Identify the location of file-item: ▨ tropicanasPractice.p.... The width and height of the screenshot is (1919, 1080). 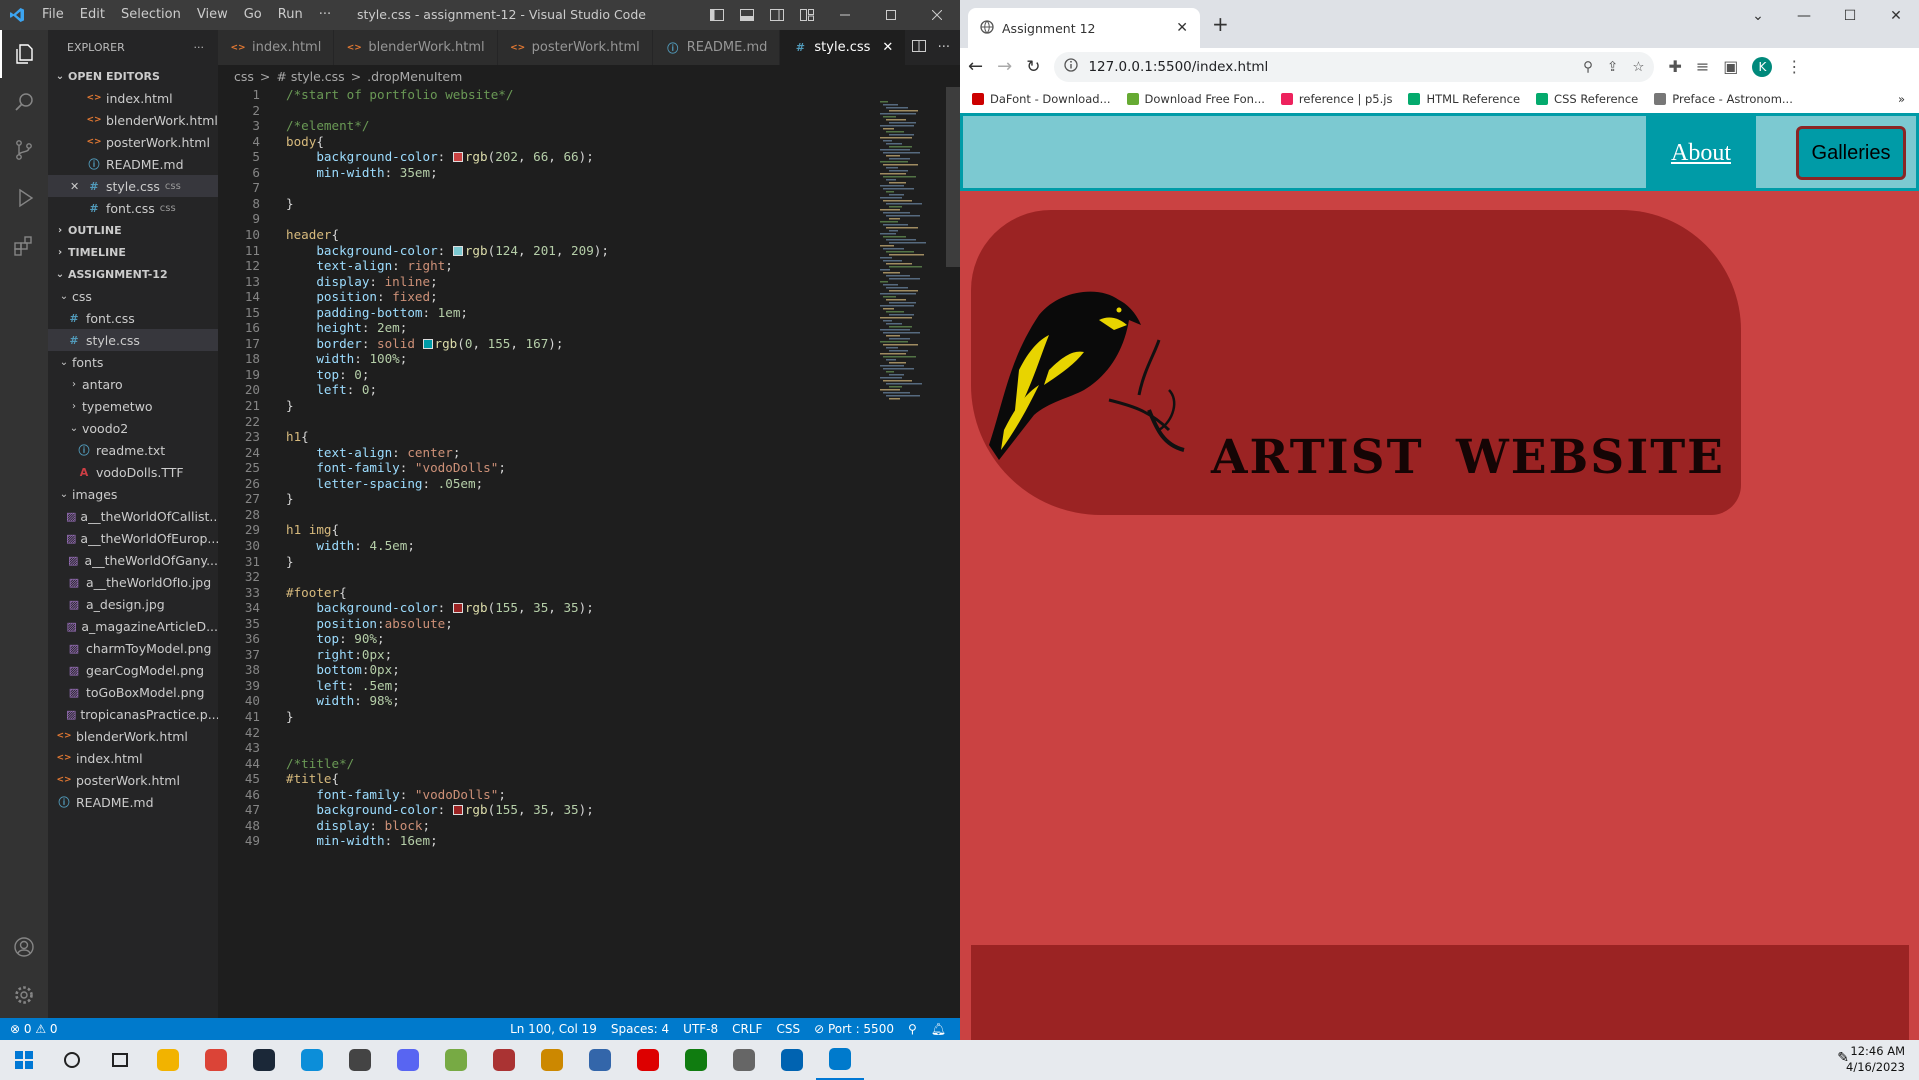
(133, 714).